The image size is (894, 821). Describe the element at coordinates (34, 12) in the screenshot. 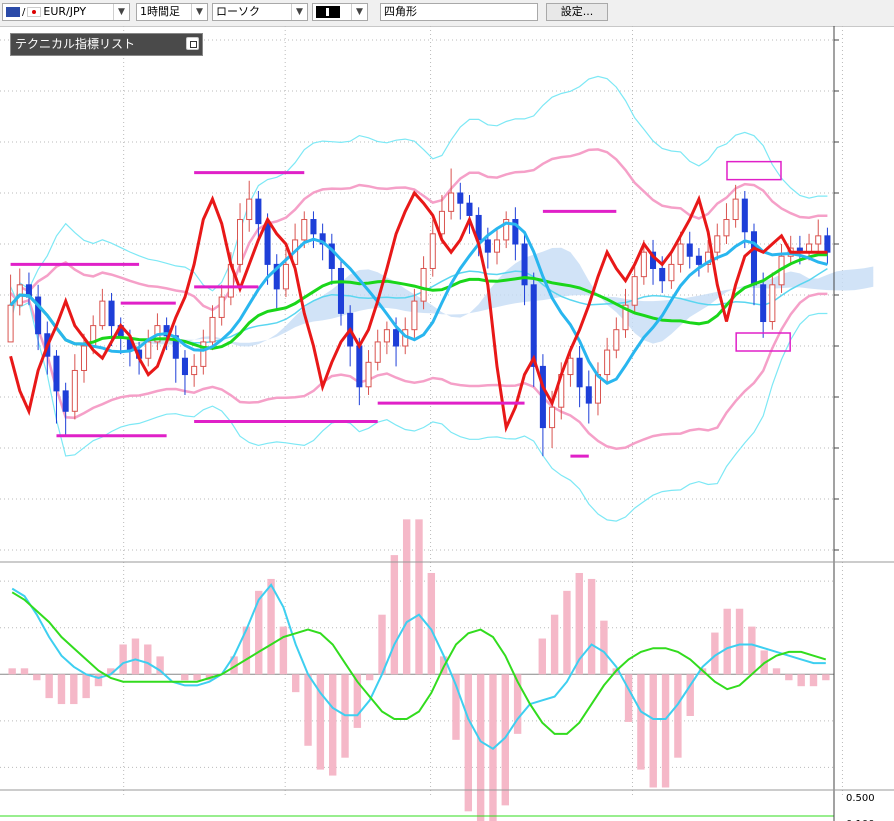

I see `flag-jp-icon` at that location.